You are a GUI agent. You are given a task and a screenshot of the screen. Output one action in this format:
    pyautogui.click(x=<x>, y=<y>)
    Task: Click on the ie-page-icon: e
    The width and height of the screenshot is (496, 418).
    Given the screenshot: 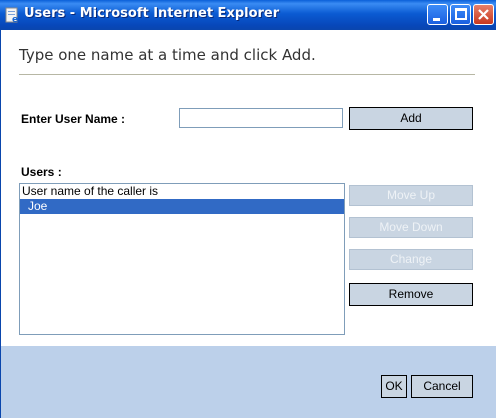 What is the action you would take?
    pyautogui.click(x=12, y=16)
    